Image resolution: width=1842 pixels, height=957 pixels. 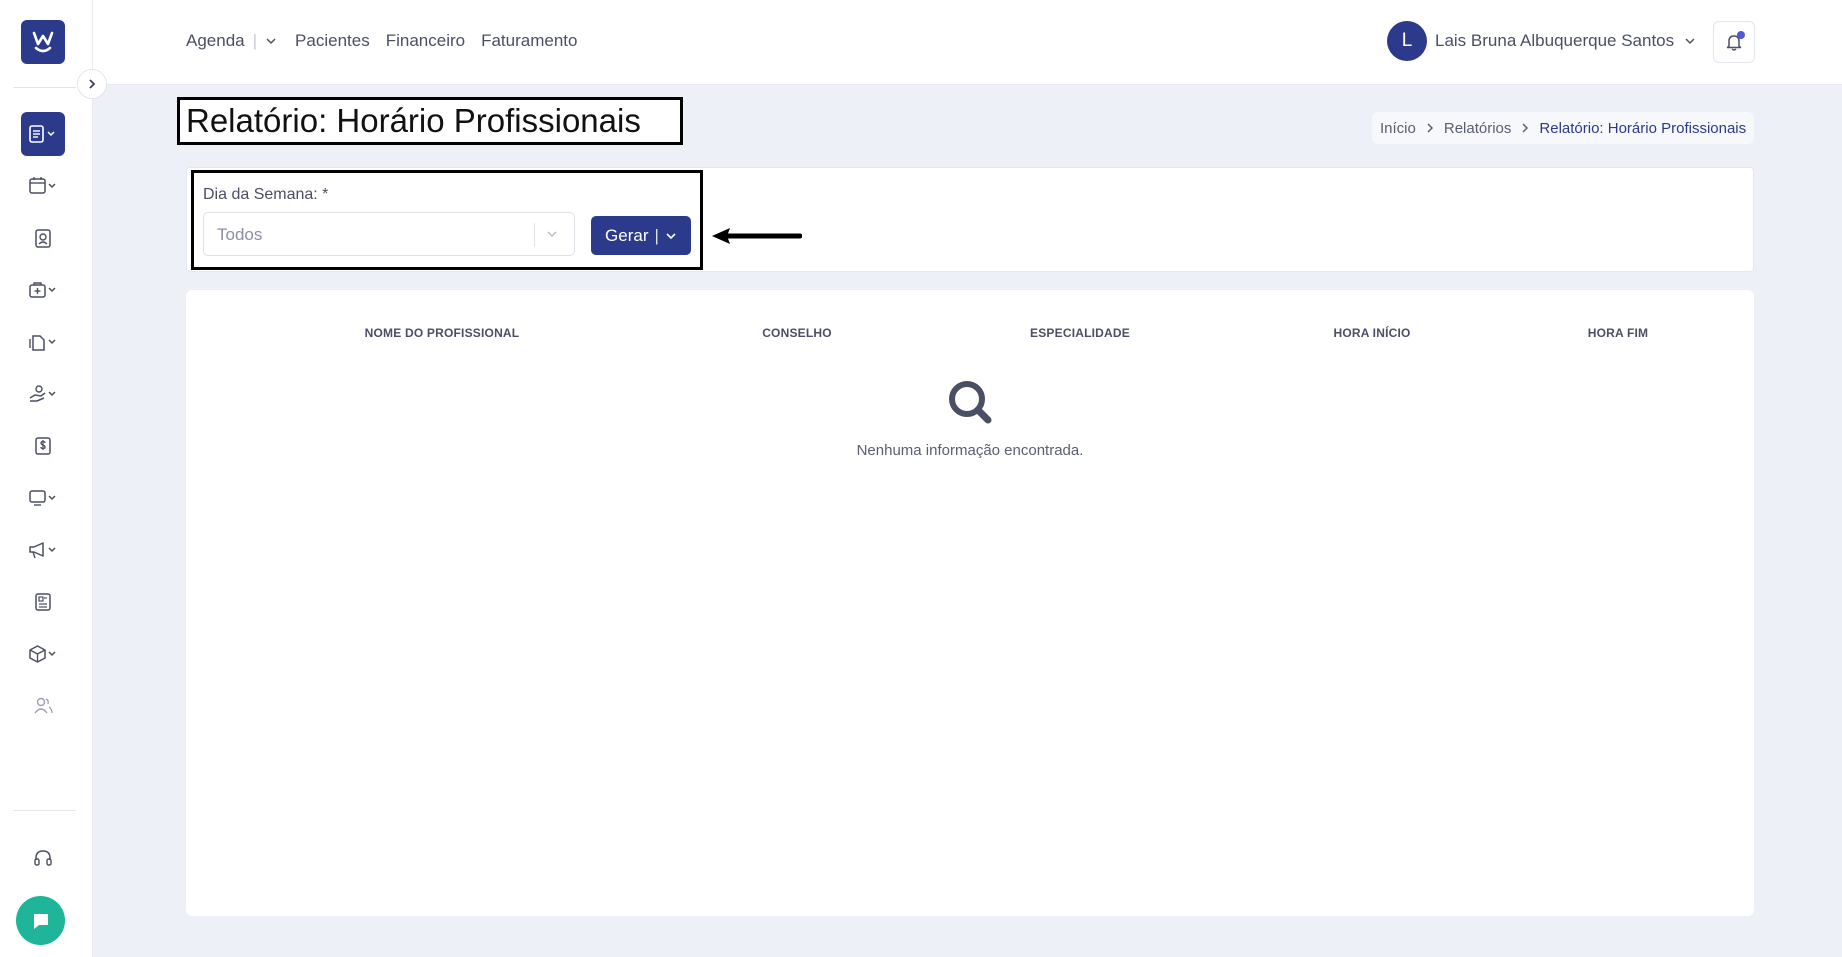 I want to click on megaphone-icon, so click(x=42, y=550).